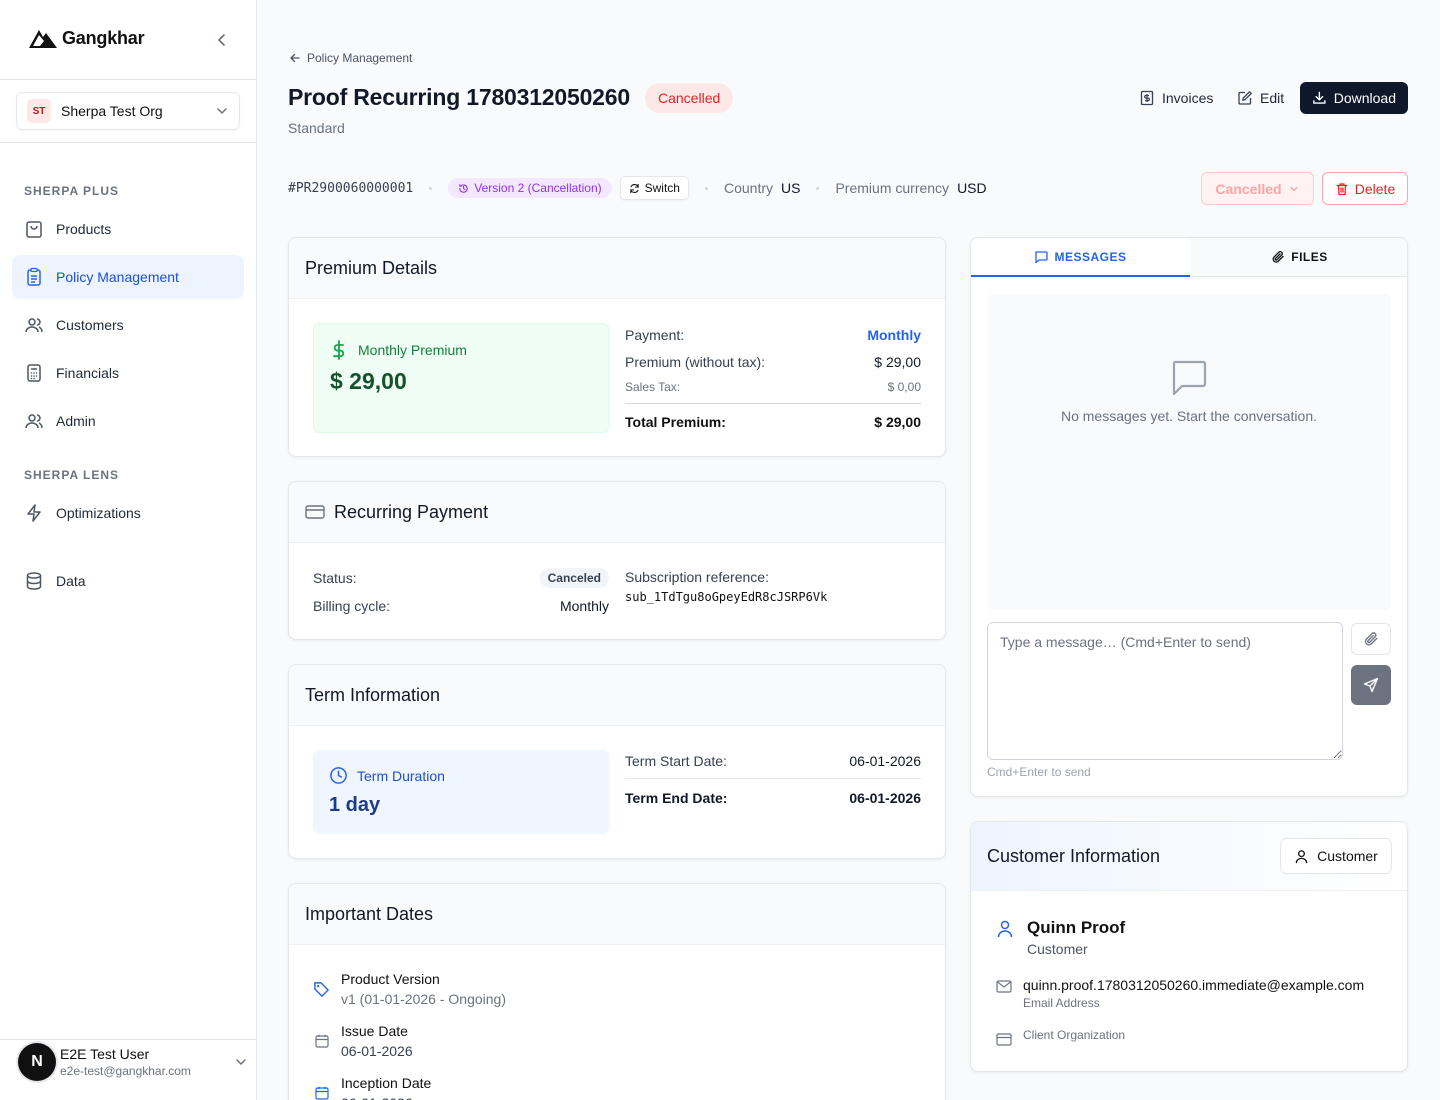  I want to click on brand-logo: Gangkhar, so click(86, 38).